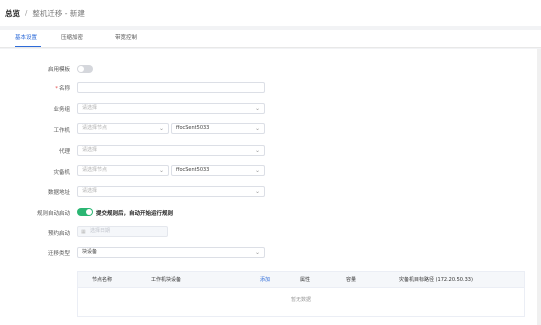 This screenshot has width=541, height=325. I want to click on business-group-placeholder: 请选择, so click(90, 108).